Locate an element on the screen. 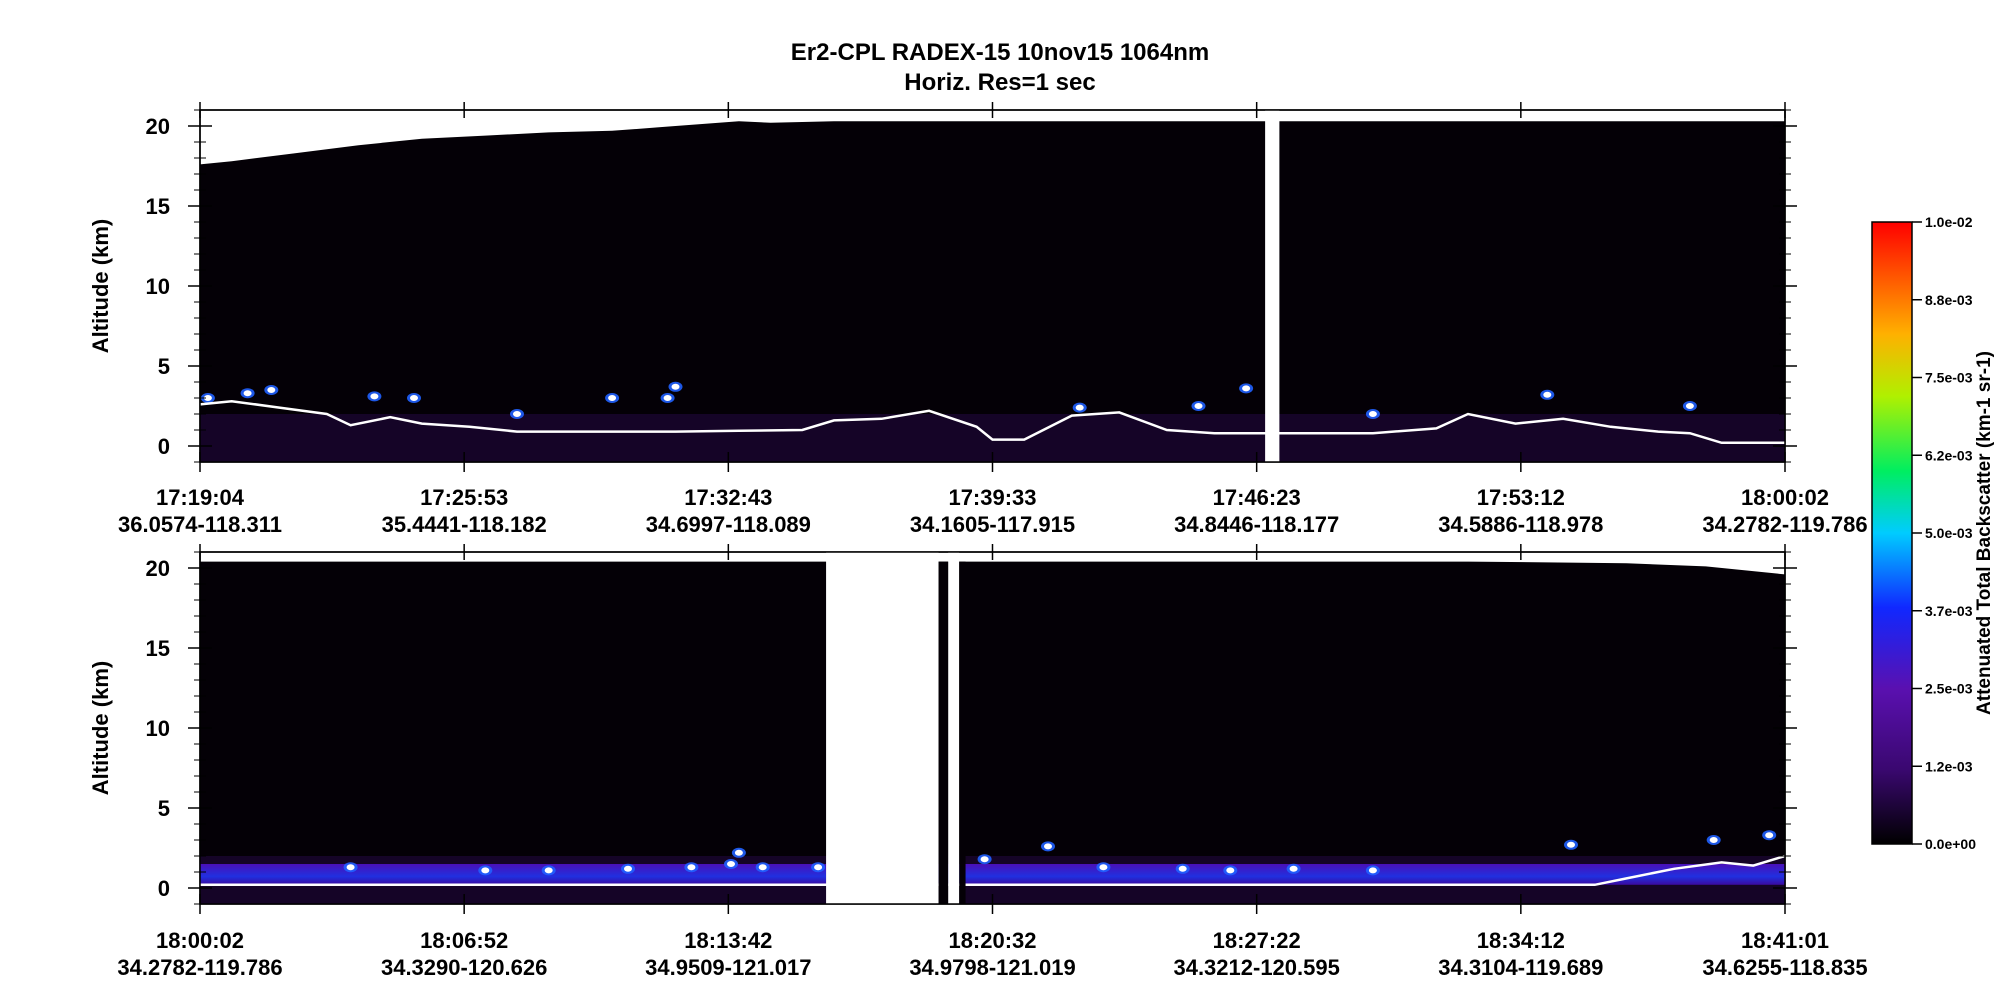 Image resolution: width=2000 pixels, height=1000 pixels. x-tick-location: 34.1605-117.915 is located at coordinates (992, 524).